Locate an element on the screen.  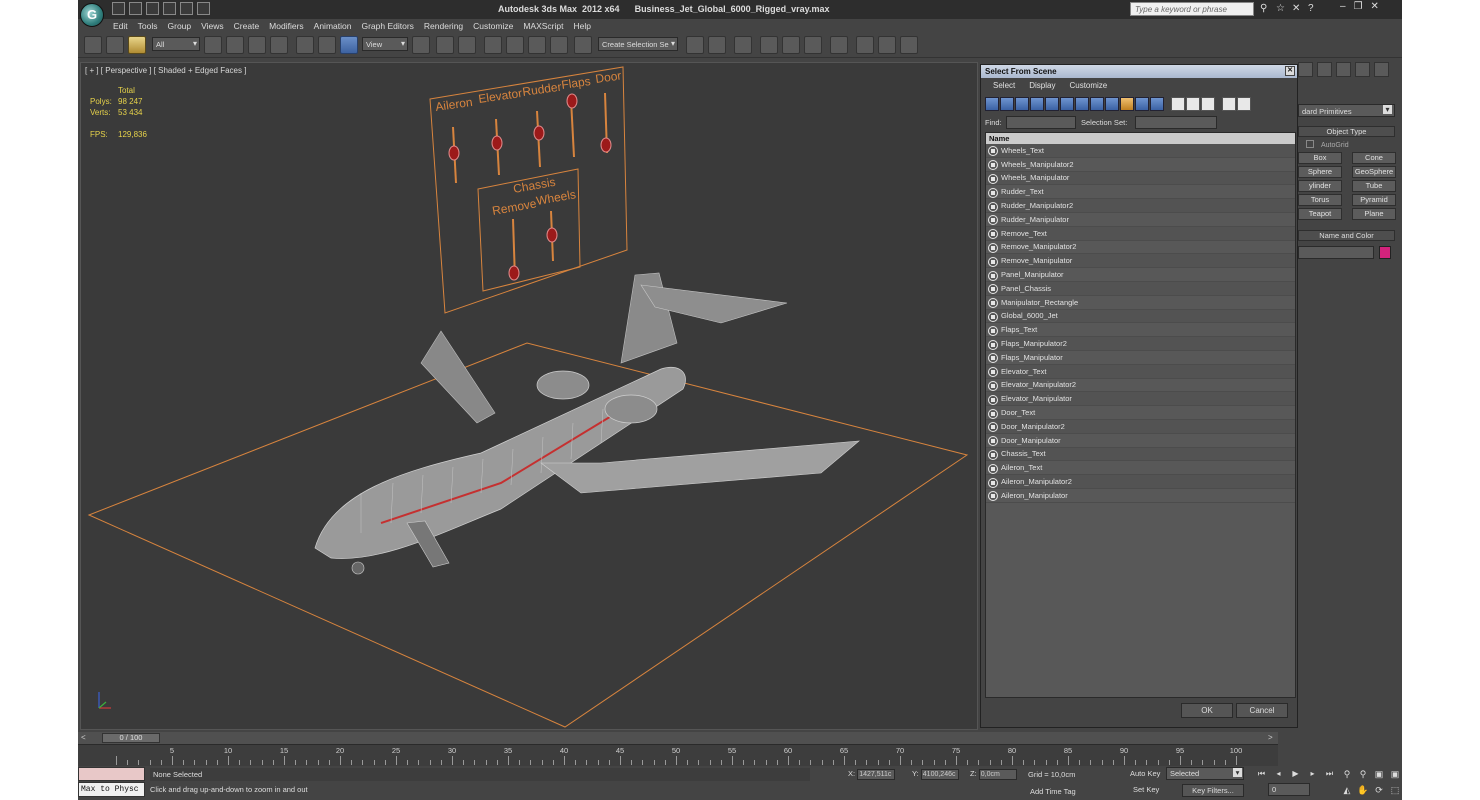
key-mode-dropdown: Selected is located at coordinates (1205, 773).